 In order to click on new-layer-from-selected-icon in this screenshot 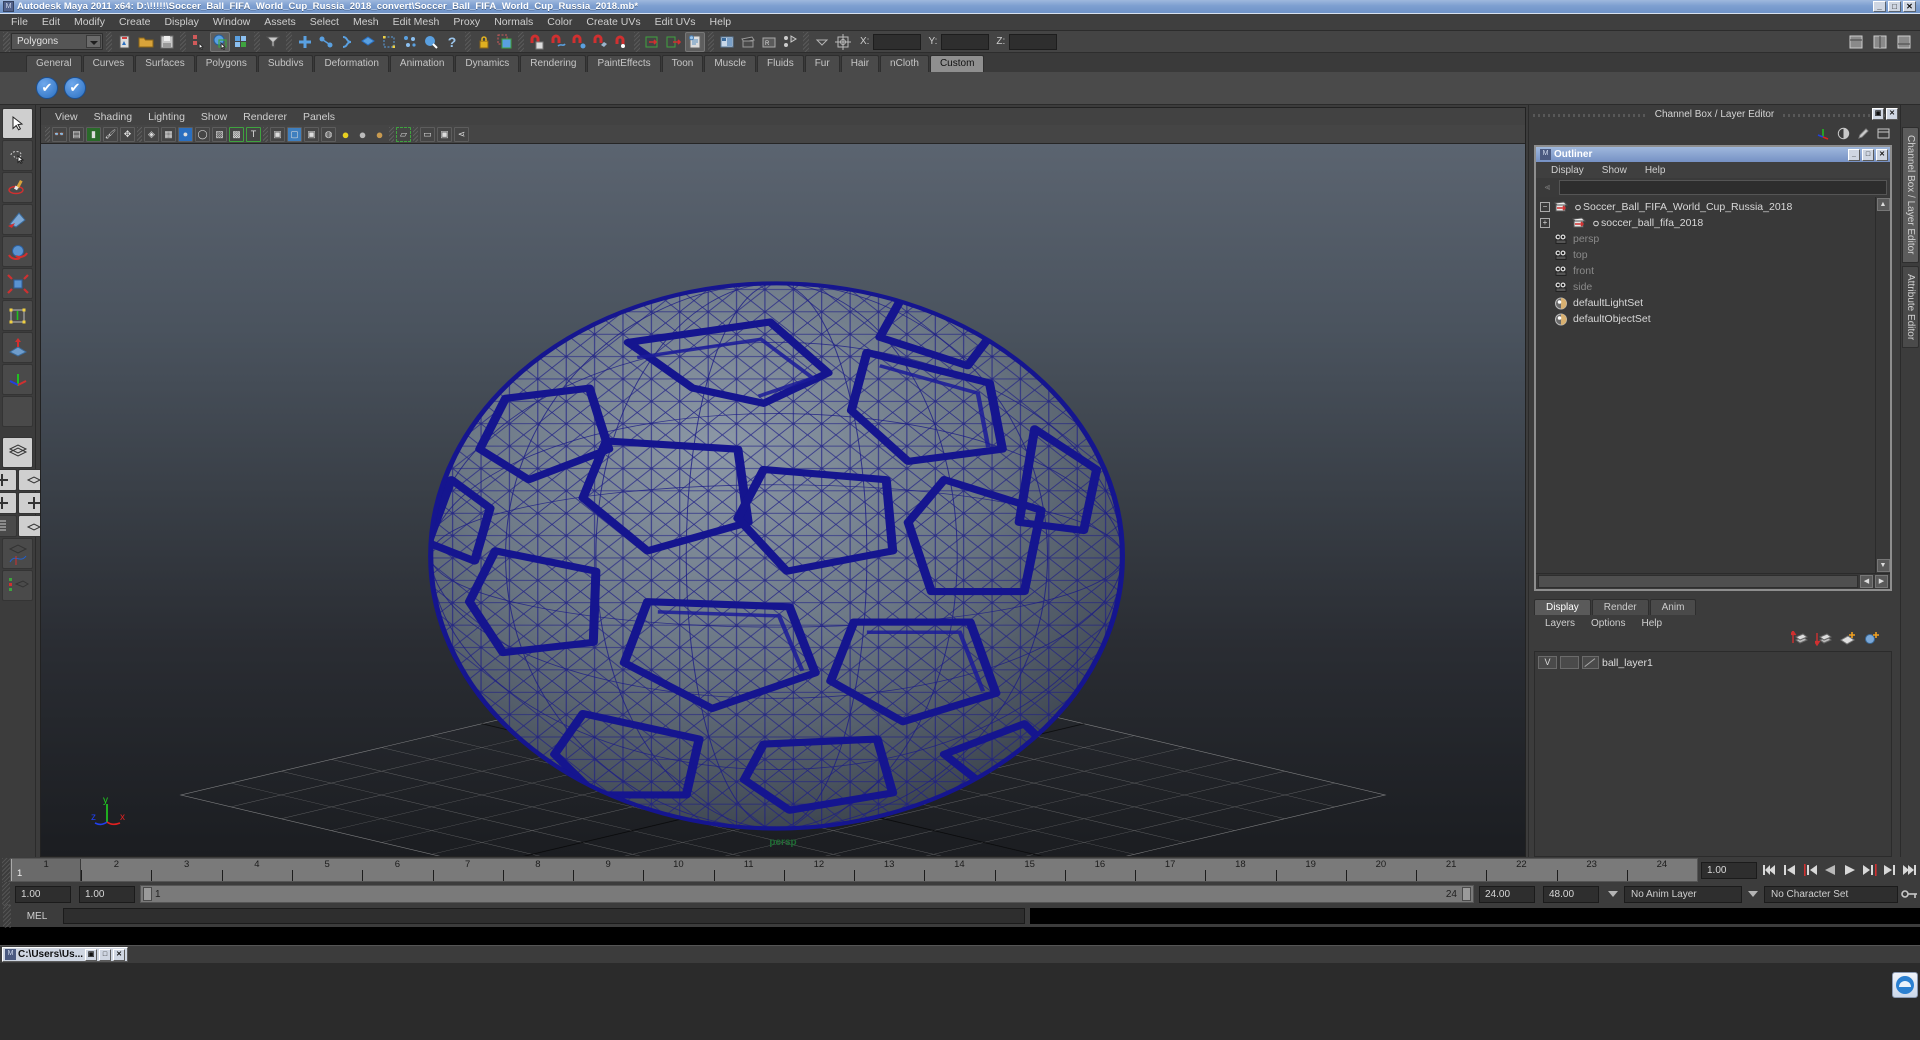, I will do `click(1871, 641)`.